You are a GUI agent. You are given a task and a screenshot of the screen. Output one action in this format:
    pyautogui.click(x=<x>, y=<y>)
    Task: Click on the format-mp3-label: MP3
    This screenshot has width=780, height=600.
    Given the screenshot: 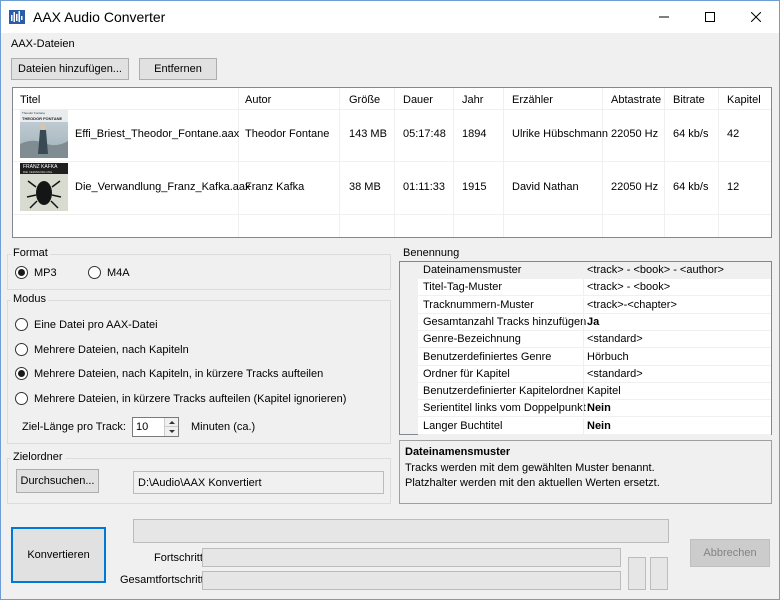 What is the action you would take?
    pyautogui.click(x=45, y=273)
    